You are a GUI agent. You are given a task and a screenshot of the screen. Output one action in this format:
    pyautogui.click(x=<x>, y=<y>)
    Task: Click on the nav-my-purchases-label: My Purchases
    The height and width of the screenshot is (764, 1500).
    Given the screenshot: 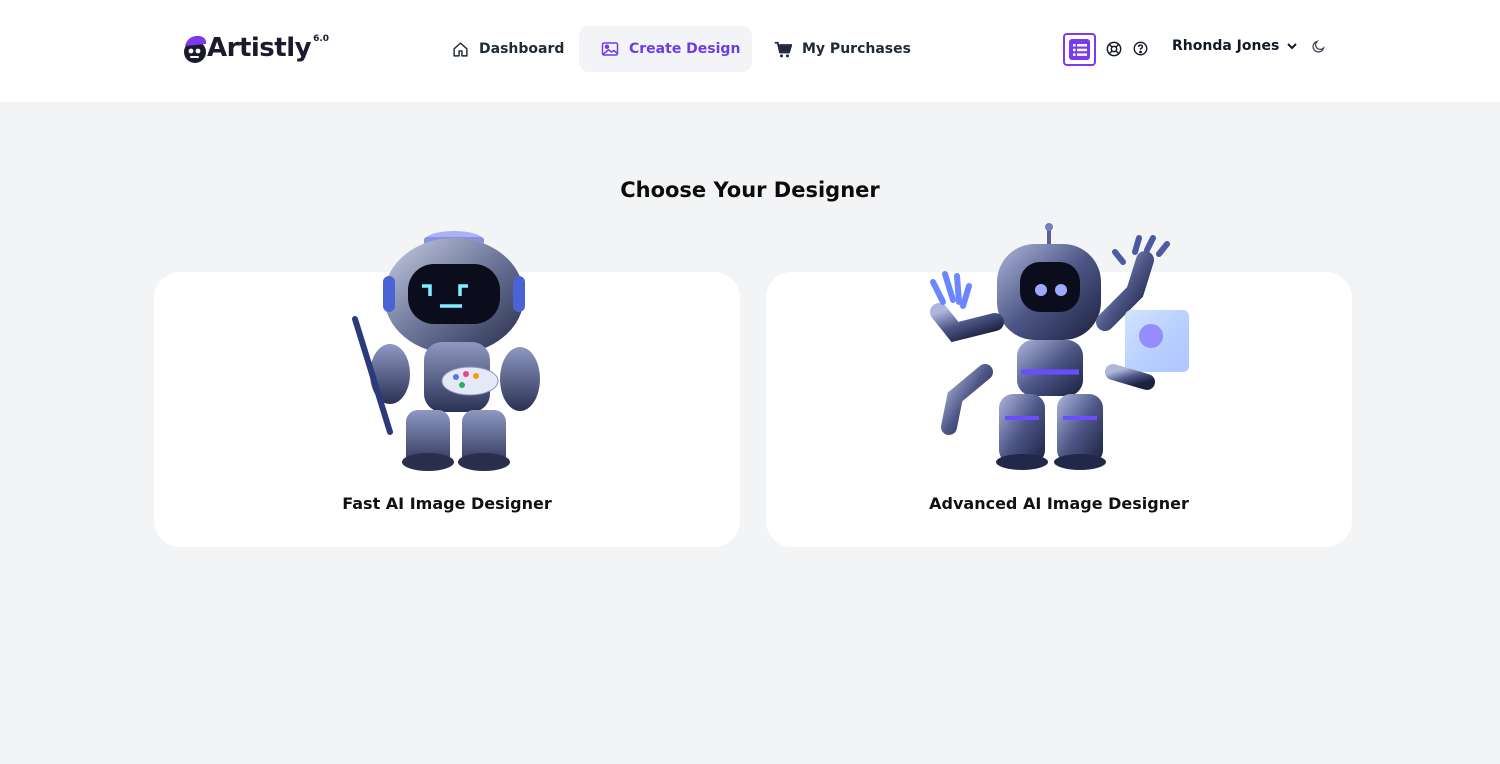 What is the action you would take?
    pyautogui.click(x=856, y=49)
    